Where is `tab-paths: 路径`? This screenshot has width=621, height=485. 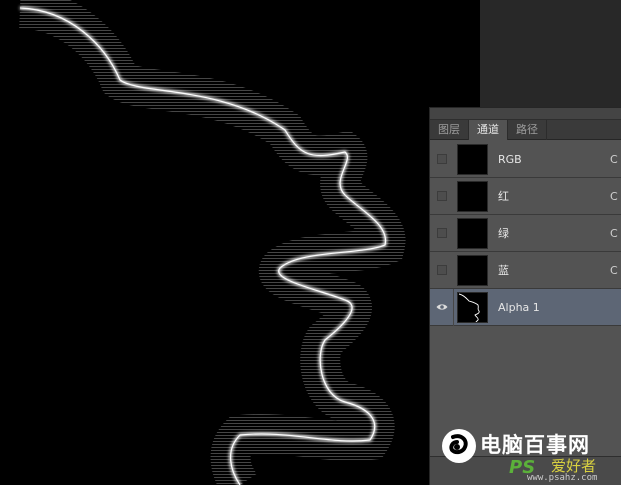
tab-paths: 路径 is located at coordinates (527, 130).